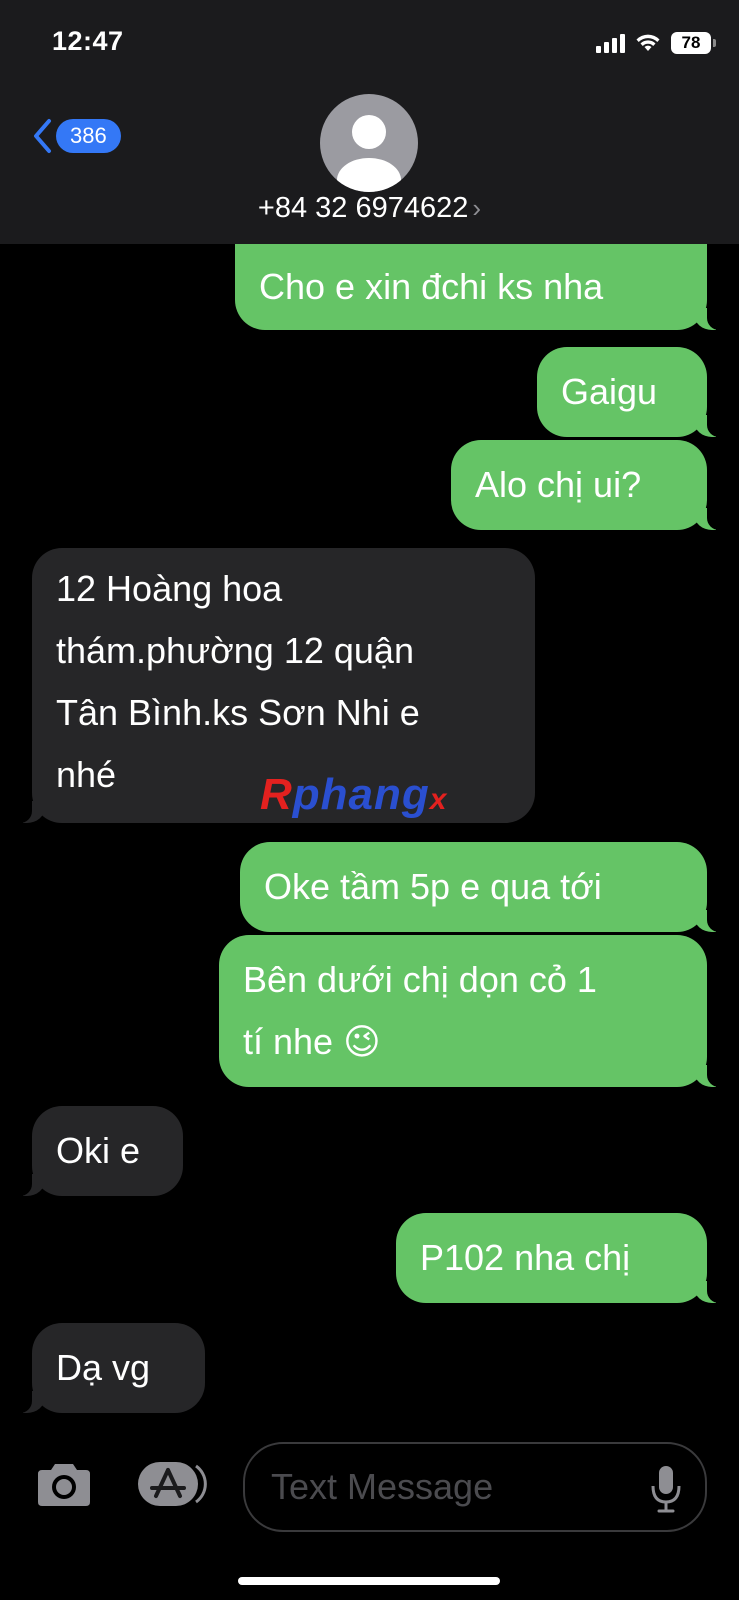 The height and width of the screenshot is (1600, 739). What do you see at coordinates (169, 588) in the screenshot?
I see `message-text: 12 Hoàng hoa` at bounding box center [169, 588].